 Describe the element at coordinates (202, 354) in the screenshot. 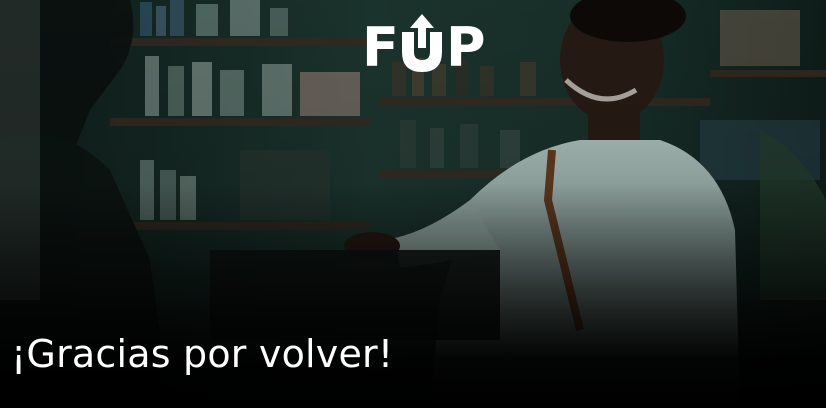

I see `welcome-title: ¡Gracias por volver!` at that location.